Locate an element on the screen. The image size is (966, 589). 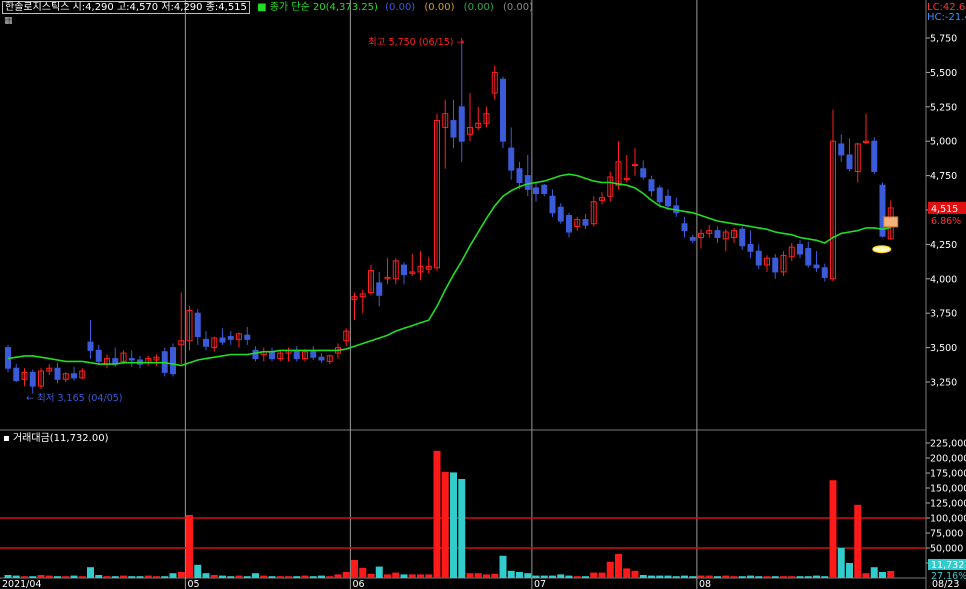
low-annotation: ← 최저 3,165 (04/05) is located at coordinates (74, 398).